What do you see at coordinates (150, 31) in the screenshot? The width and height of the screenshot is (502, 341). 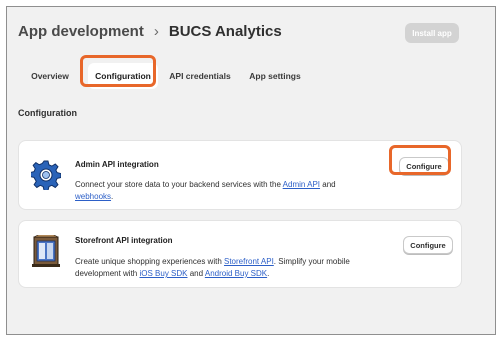 I see `breadcrumb: App development › BUCS Analytics` at bounding box center [150, 31].